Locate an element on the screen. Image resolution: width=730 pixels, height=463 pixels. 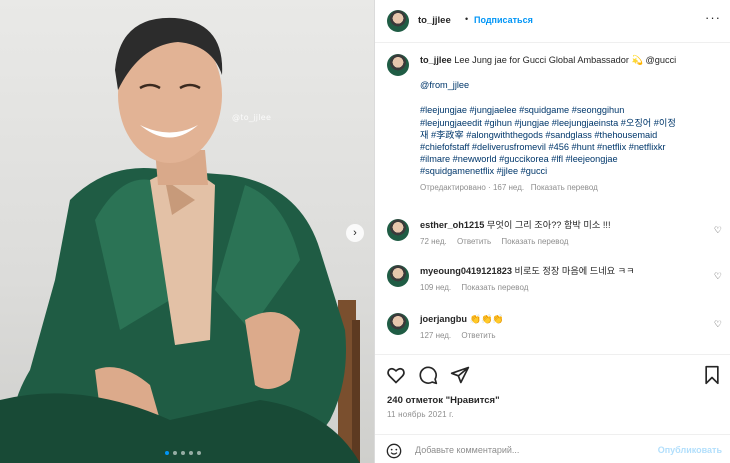
follow-button: Подписаться is located at coordinates (503, 20).